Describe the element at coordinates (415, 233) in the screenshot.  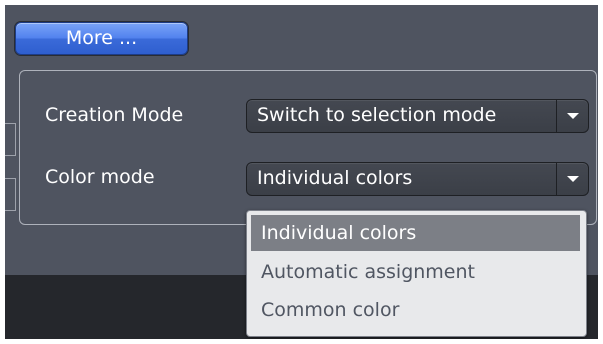
I see `dropdown-option-individual-colors: Individual colors` at that location.